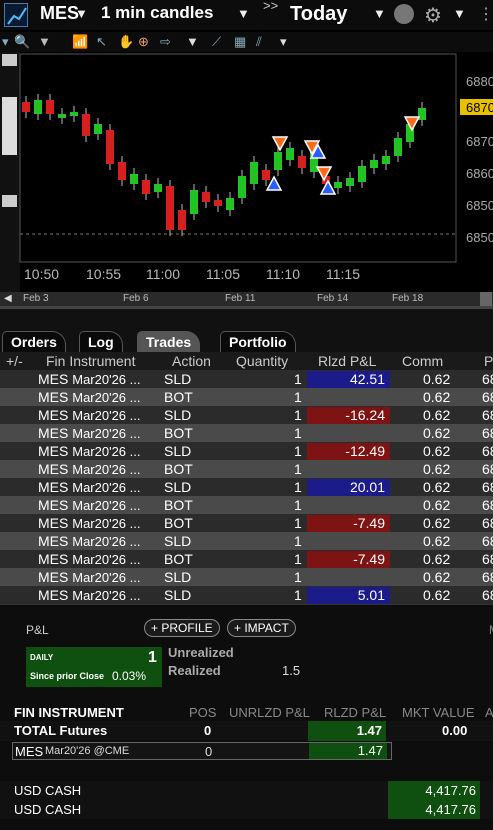  Describe the element at coordinates (246, 299) in the screenshot. I see `date-navigator: ◀ Feb 3 Feb 6 Feb 11 Feb 14 Feb 18` at that location.